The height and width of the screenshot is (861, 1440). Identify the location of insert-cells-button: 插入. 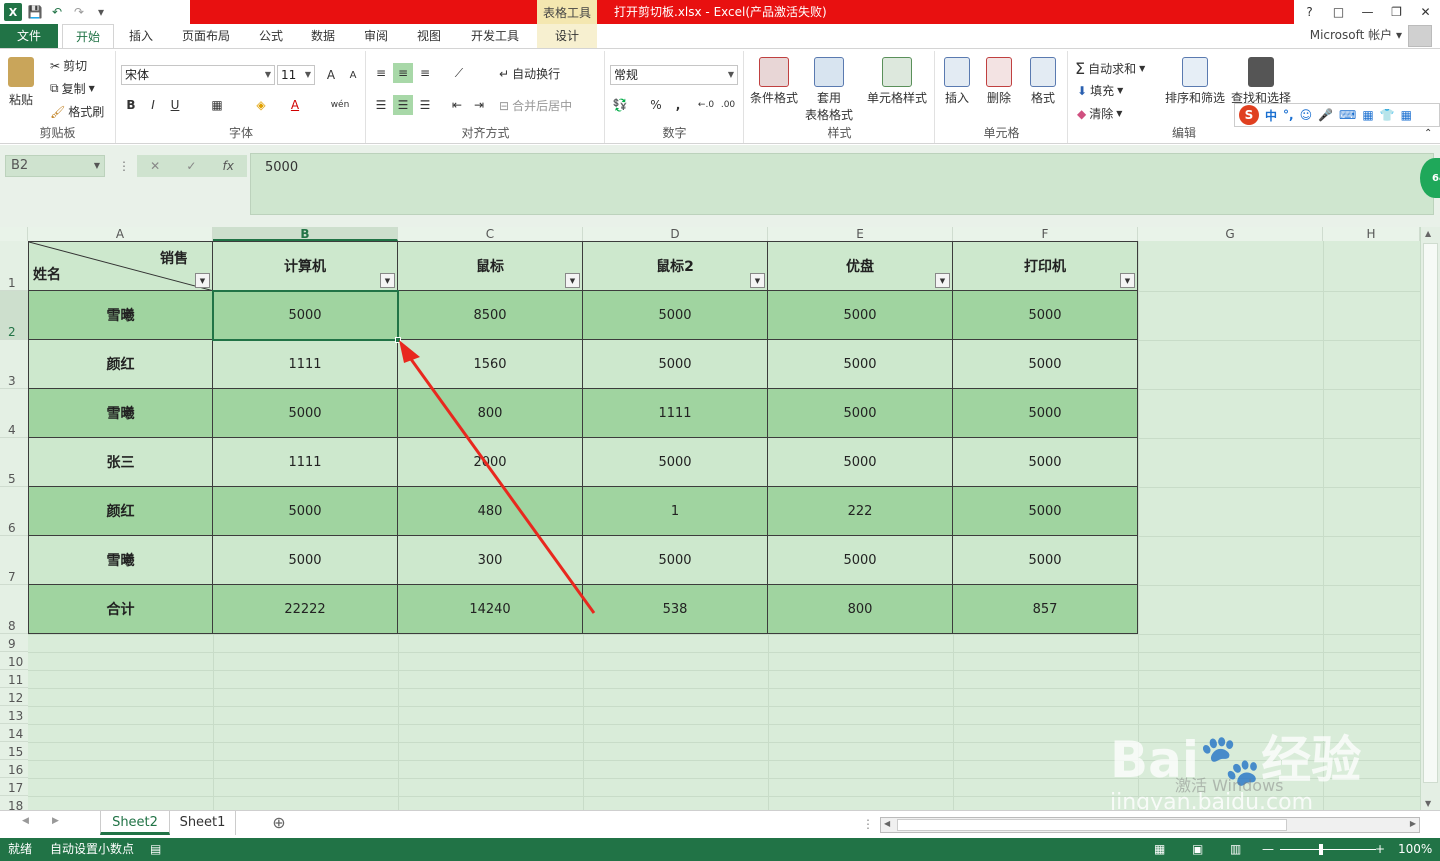
(957, 81).